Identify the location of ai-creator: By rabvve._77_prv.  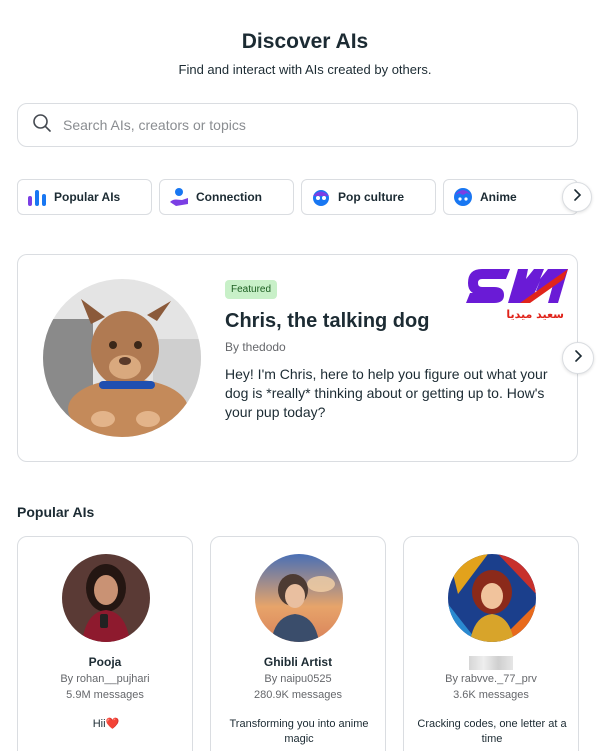
(491, 679).